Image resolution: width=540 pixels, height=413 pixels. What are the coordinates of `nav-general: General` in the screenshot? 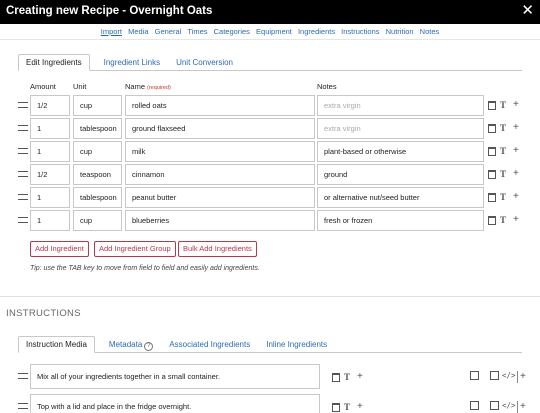 It's located at (168, 31).